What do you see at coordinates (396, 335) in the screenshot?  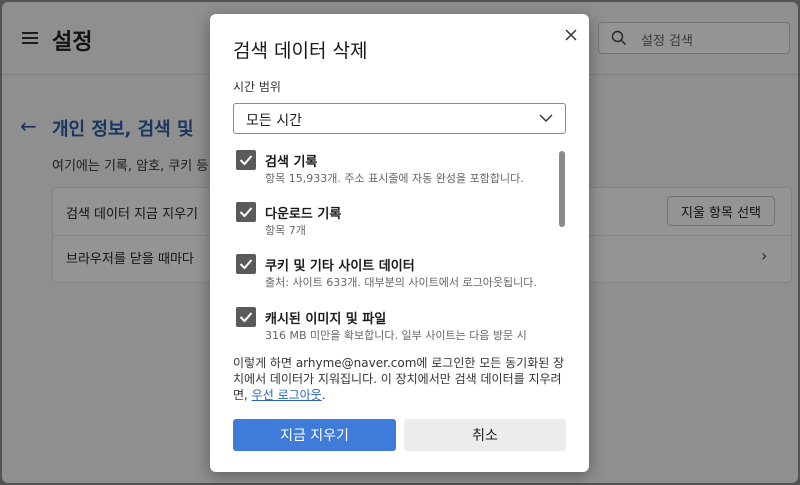 I see `item-description: 316 MB 미만을 확보합니다. 일부 사이트는 다음 방문 시` at bounding box center [396, 335].